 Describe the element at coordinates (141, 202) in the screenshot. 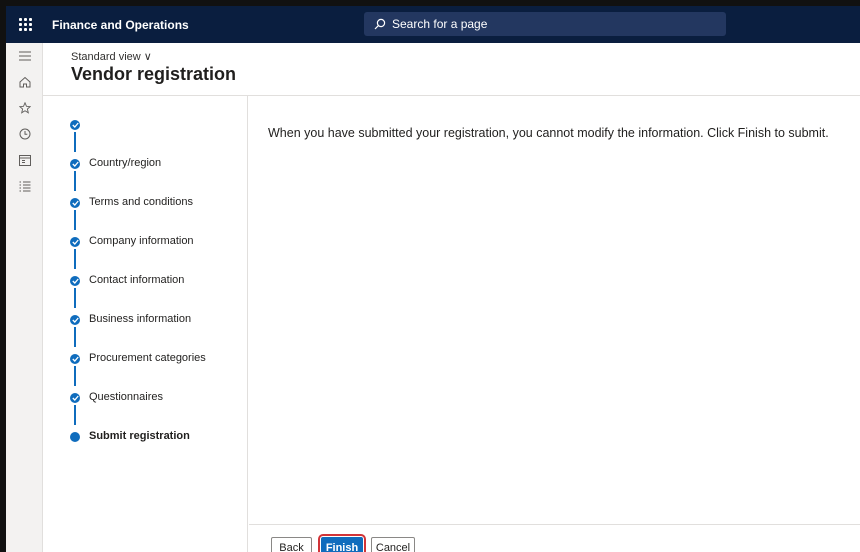

I see `step-label: Terms and conditions` at that location.